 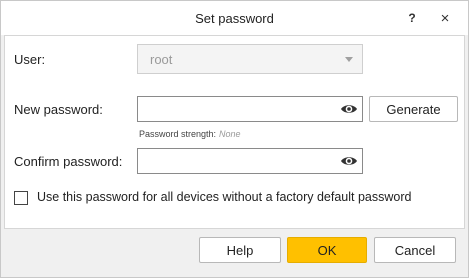 I want to click on ok-button: OK, so click(x=327, y=250).